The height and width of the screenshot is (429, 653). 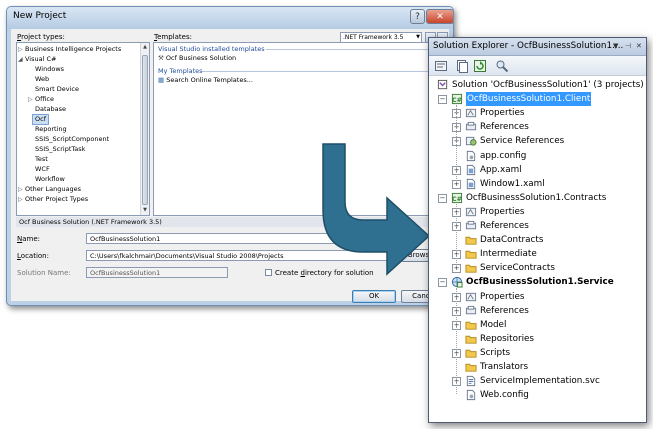 I want to click on project-label: OcfBusinessSolution1.Service, so click(x=540, y=282).